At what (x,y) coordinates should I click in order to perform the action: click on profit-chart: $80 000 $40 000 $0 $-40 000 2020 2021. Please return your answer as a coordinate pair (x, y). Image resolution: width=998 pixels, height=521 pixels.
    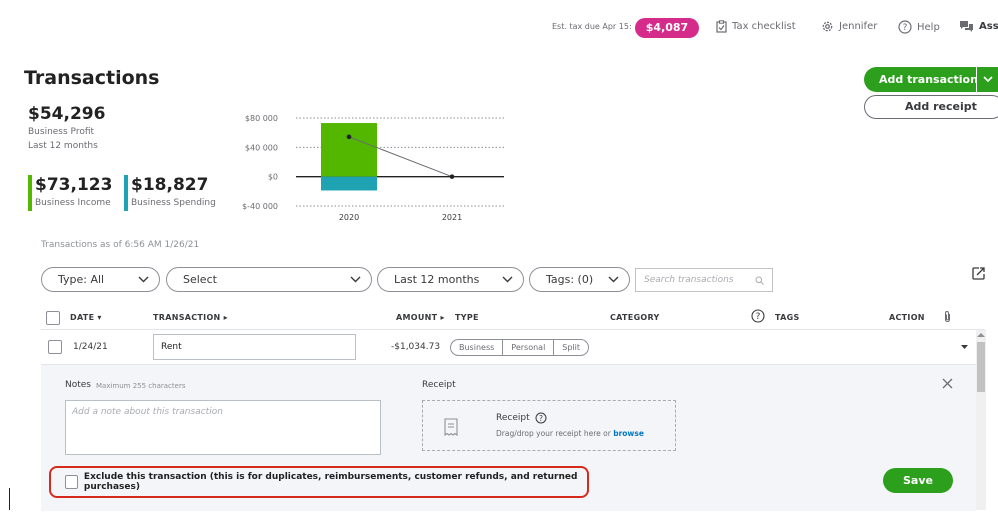
    Looking at the image, I should click on (373, 168).